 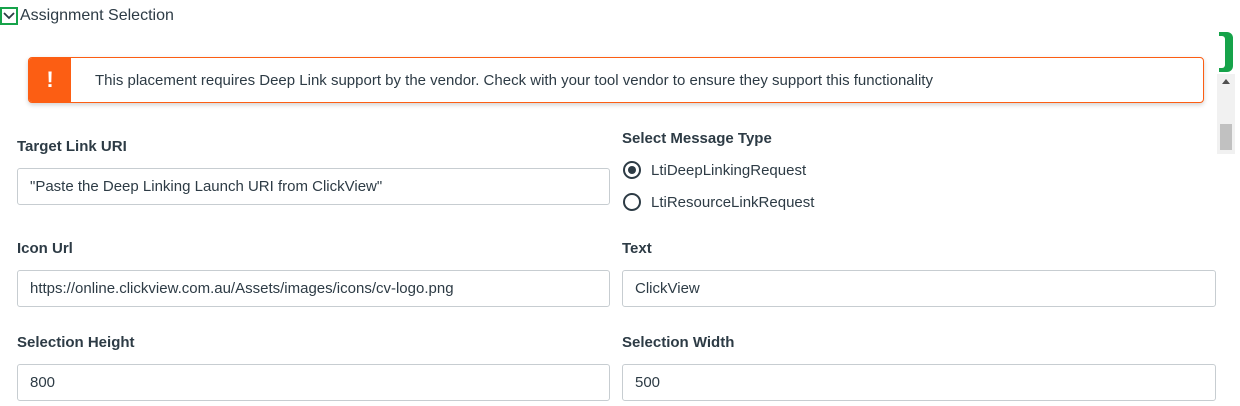 I want to click on radio-selected-icon, so click(x=632, y=170).